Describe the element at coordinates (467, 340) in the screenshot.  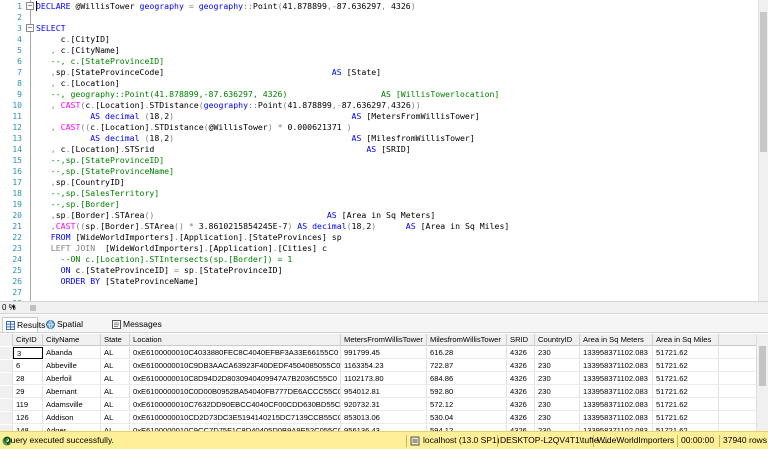
I see `column-header: MilesfromWillisTower` at that location.